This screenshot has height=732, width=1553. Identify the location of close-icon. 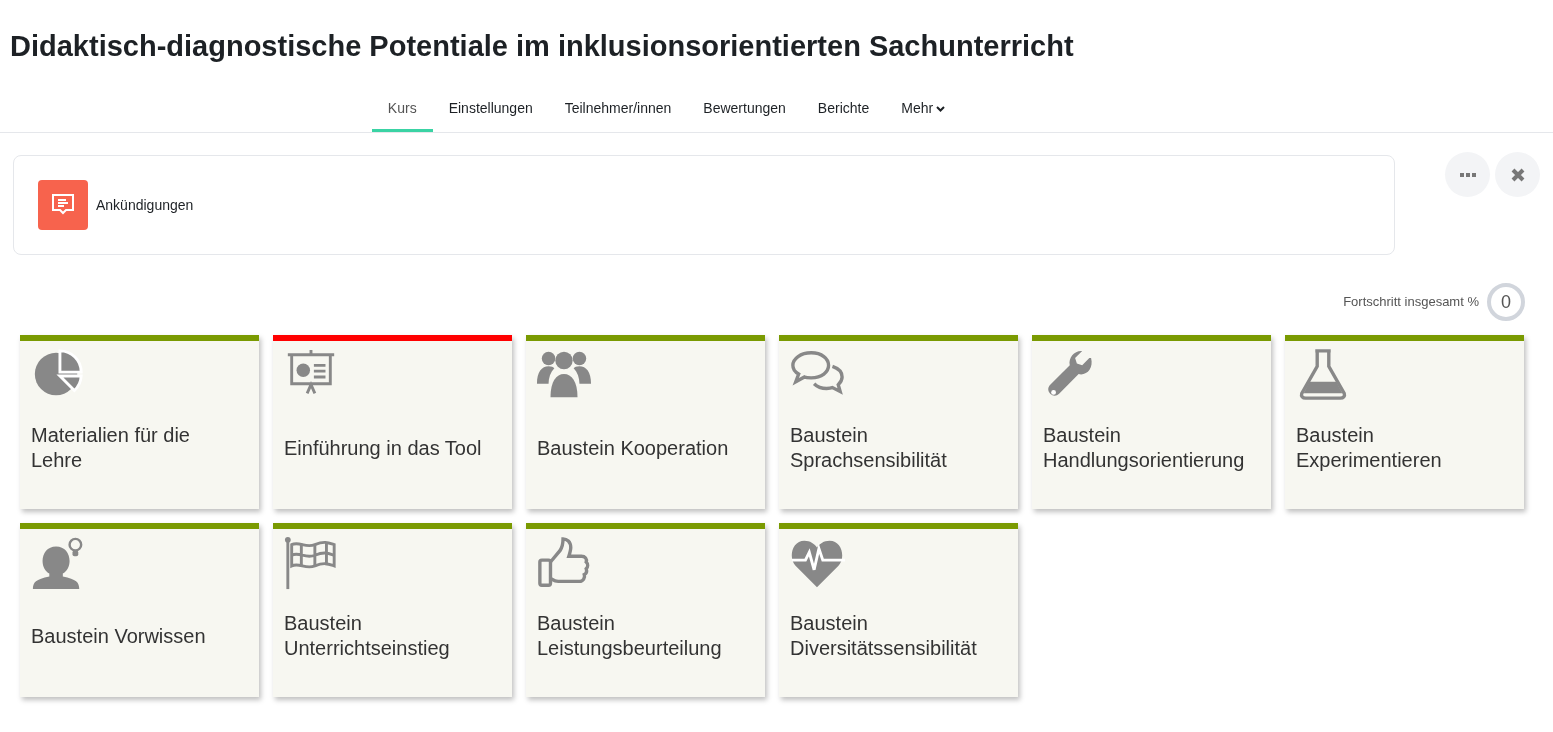
(1517, 174).